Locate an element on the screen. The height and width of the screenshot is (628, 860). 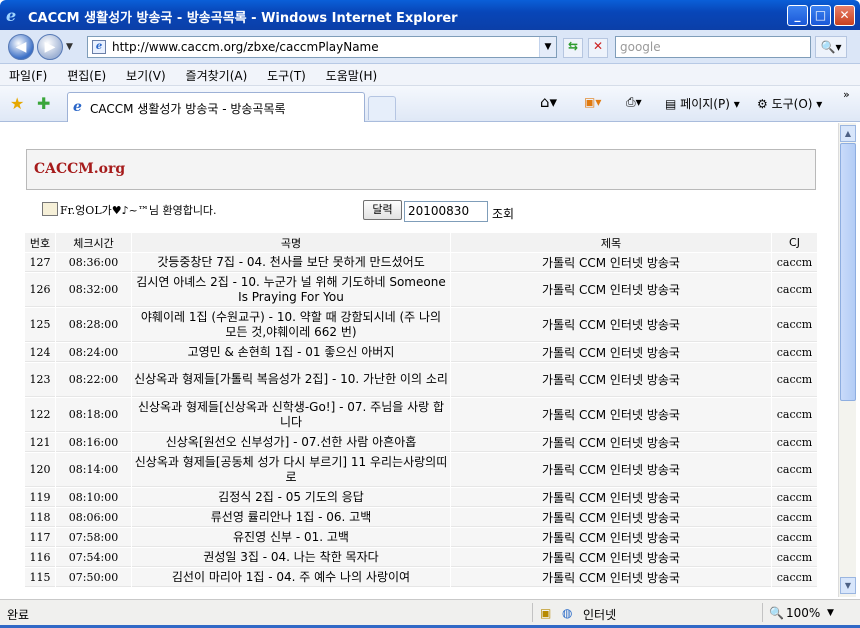
calendar-button: 달력 is located at coordinates (382, 210).